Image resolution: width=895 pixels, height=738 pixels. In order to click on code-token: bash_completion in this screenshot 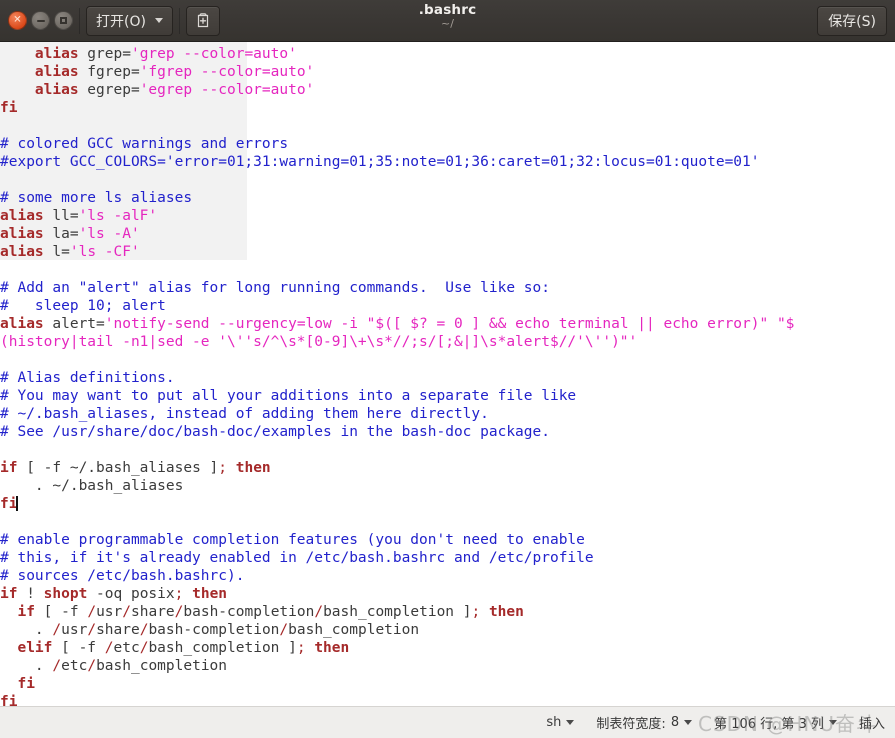, I will do `click(354, 630)`.